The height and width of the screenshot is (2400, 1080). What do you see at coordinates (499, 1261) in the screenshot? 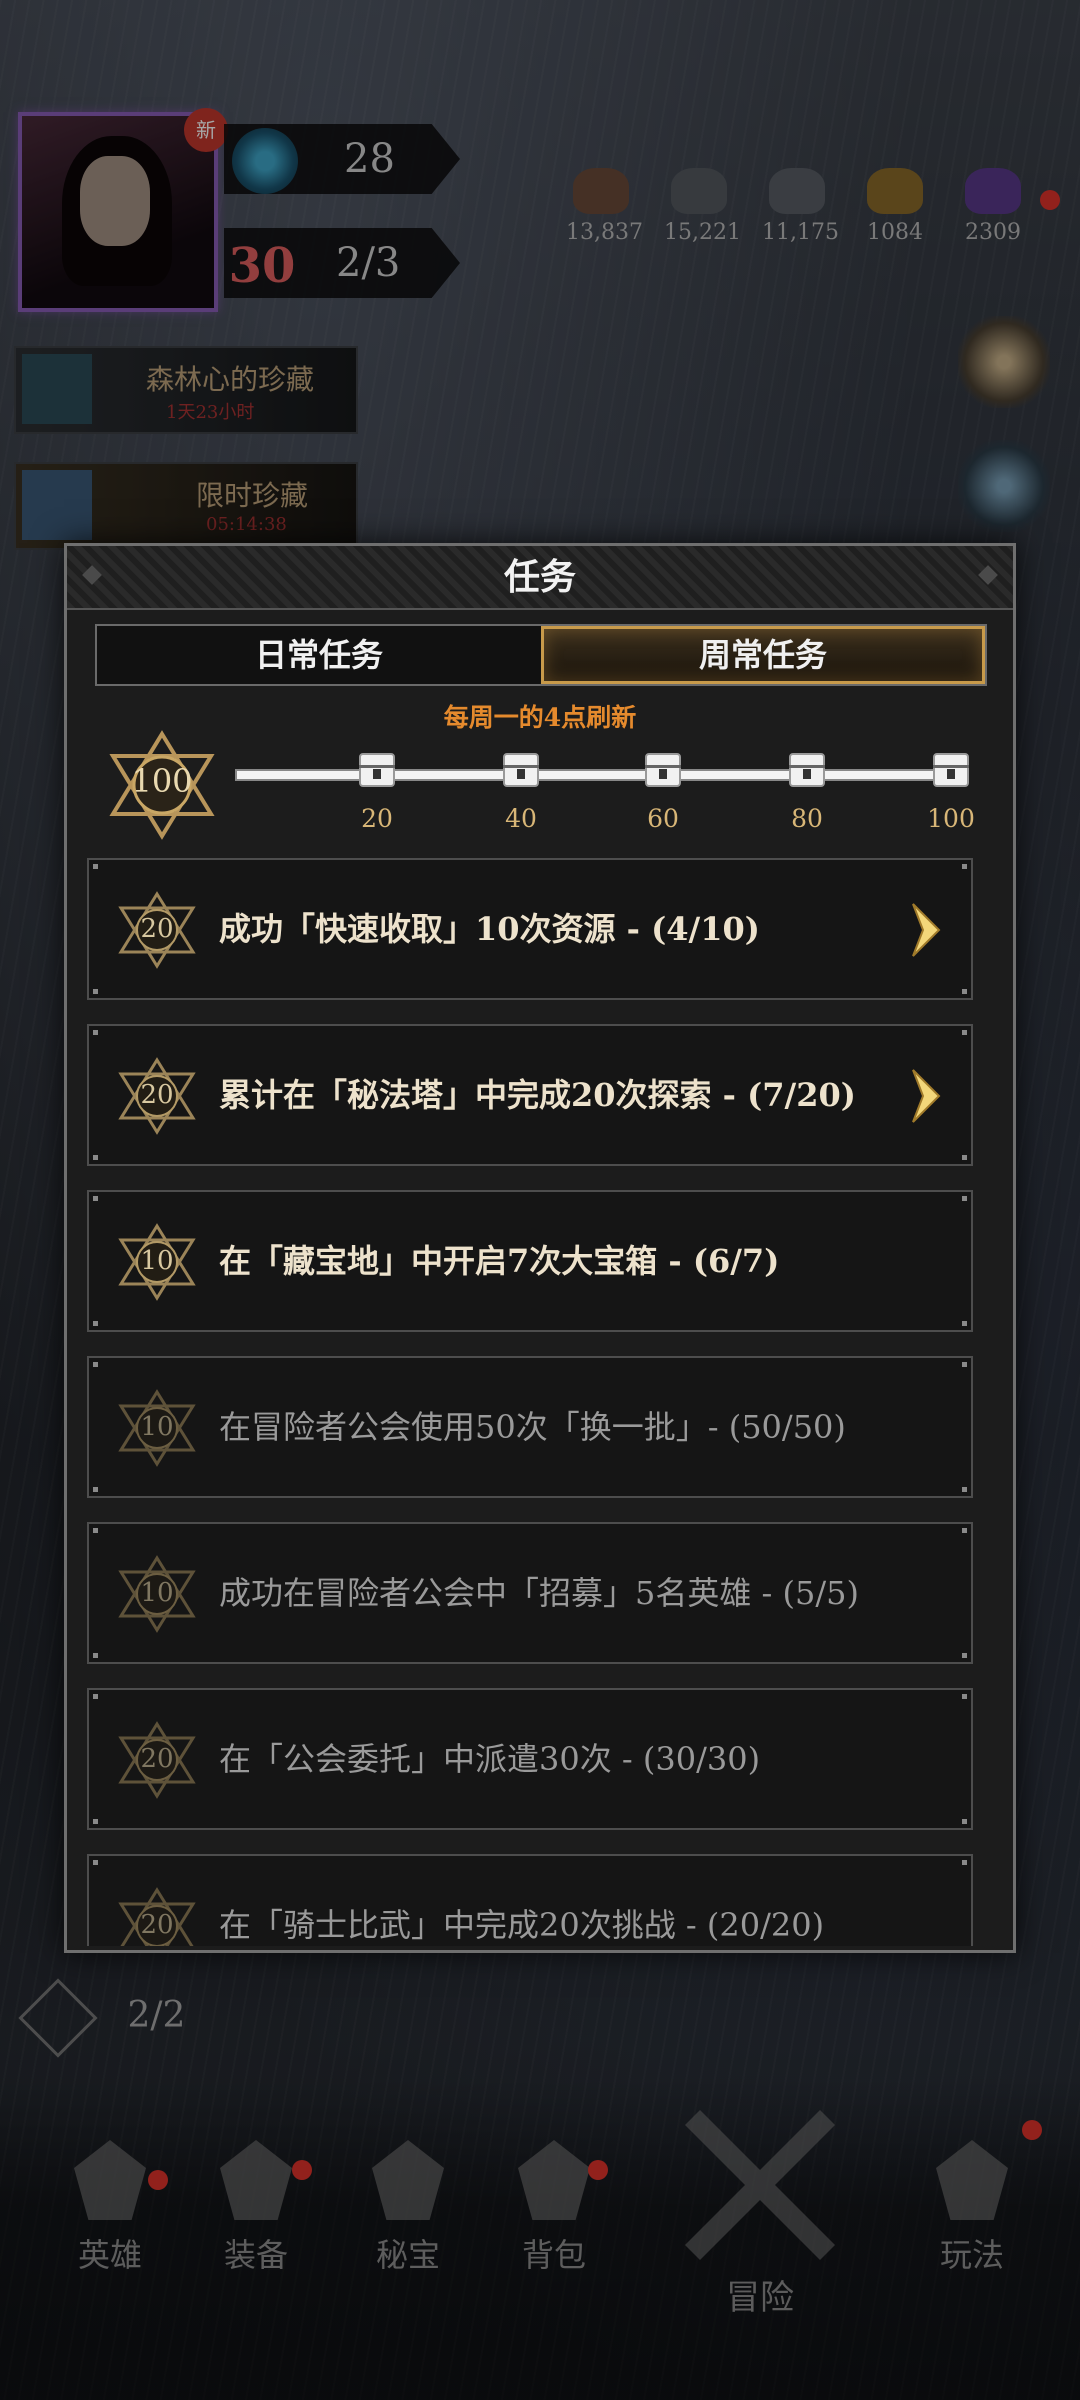
I see `task-description: 在「藏宝地」中开启7次大宝箱 - (6/7)` at bounding box center [499, 1261].